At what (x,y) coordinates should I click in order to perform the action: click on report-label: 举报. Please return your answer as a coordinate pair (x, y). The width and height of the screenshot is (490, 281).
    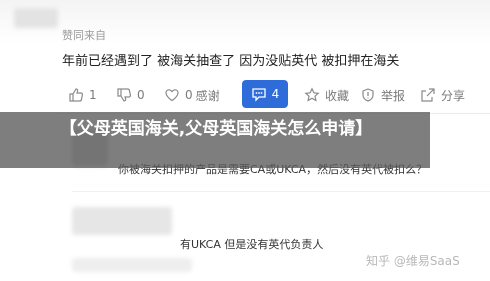
    Looking at the image, I should click on (393, 95).